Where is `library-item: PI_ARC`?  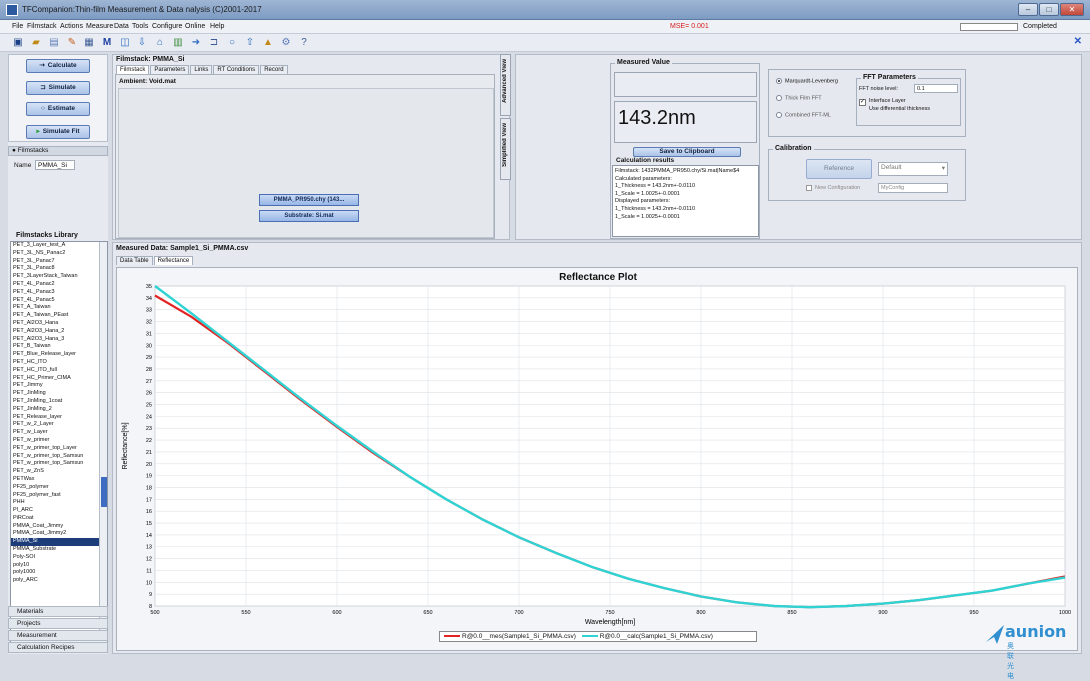
library-item: PI_ARC is located at coordinates (55, 511).